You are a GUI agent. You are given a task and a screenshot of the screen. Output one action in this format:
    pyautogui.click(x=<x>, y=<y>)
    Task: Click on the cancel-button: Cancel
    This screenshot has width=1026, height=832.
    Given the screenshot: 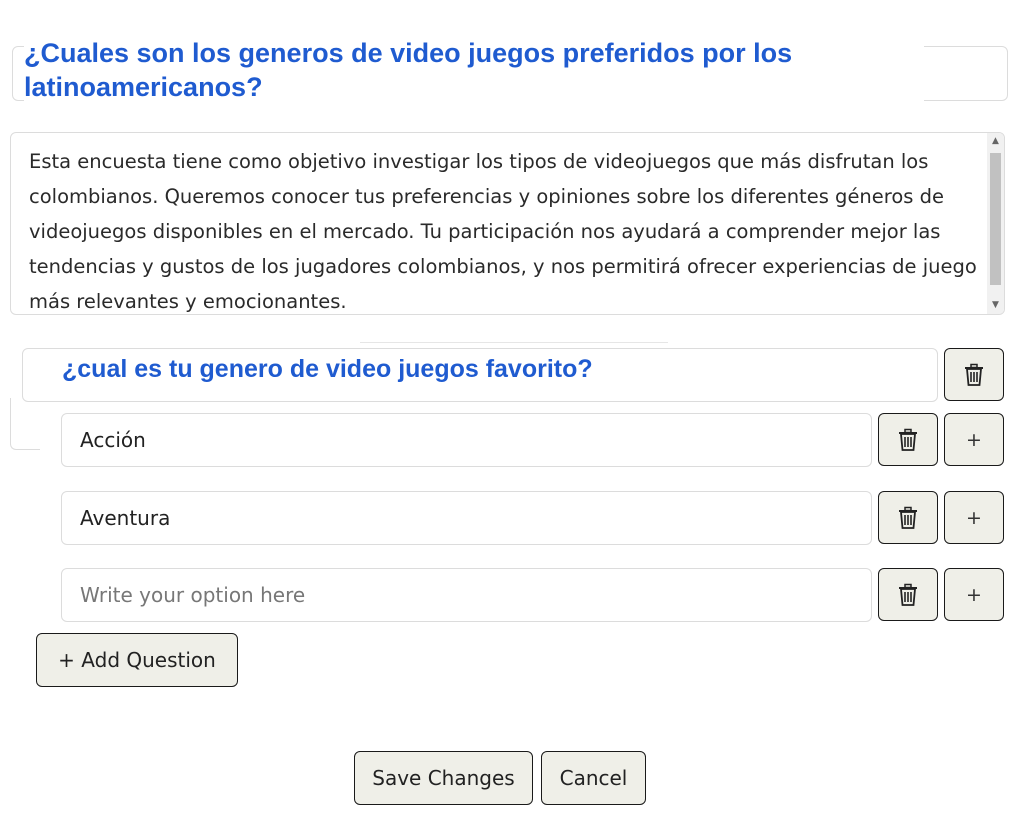 What is the action you would take?
    pyautogui.click(x=593, y=778)
    